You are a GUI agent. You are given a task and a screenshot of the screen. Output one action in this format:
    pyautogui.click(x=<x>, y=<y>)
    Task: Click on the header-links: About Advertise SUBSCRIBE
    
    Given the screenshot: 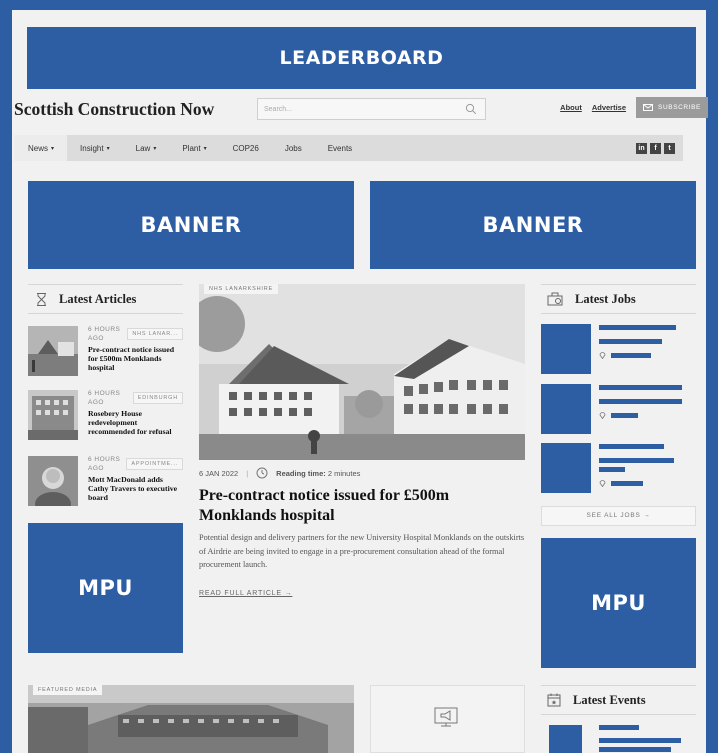 What is the action you would take?
    pyautogui.click(x=634, y=107)
    